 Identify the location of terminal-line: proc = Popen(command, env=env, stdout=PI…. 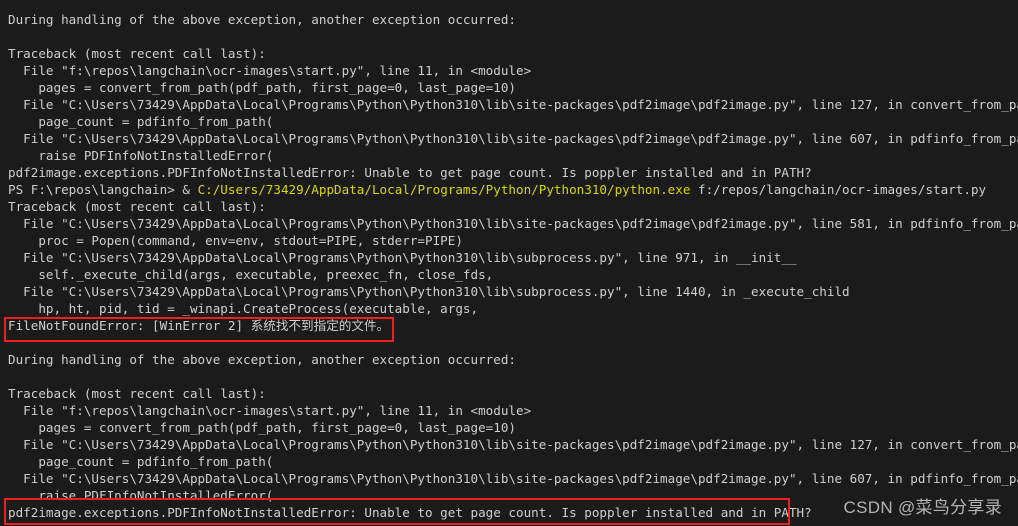
(235, 240).